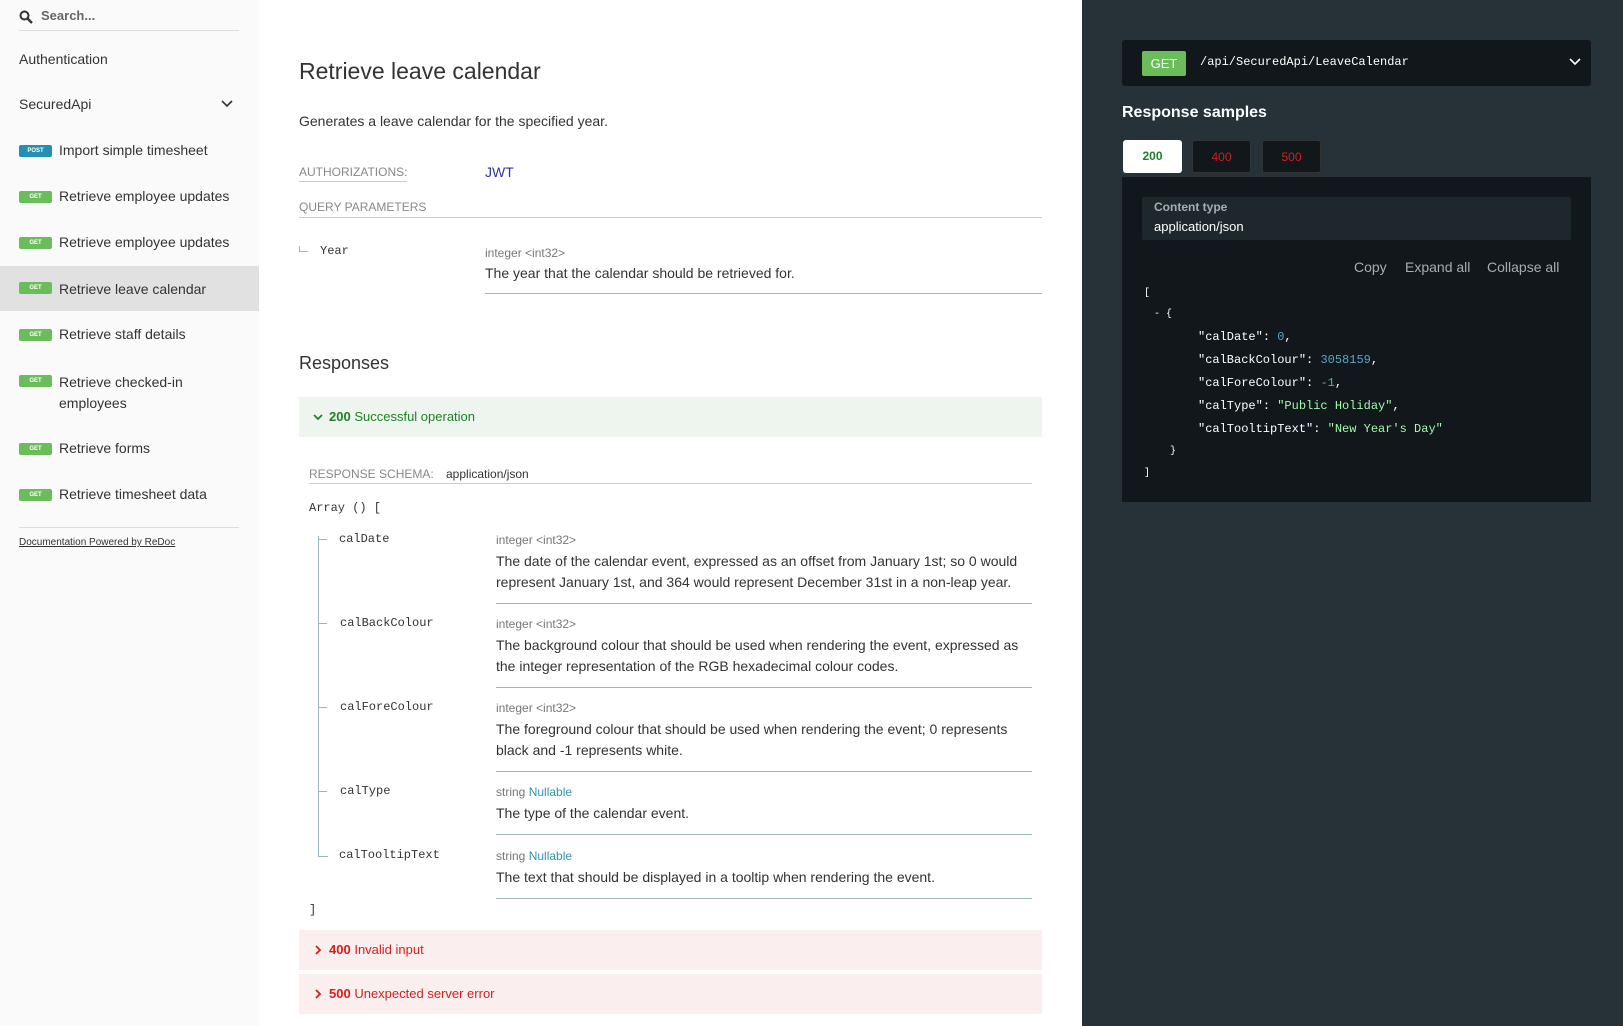 The image size is (1623, 1026). Describe the element at coordinates (129, 59) in the screenshot. I see `sidebar-item-authentication: Authentication` at that location.